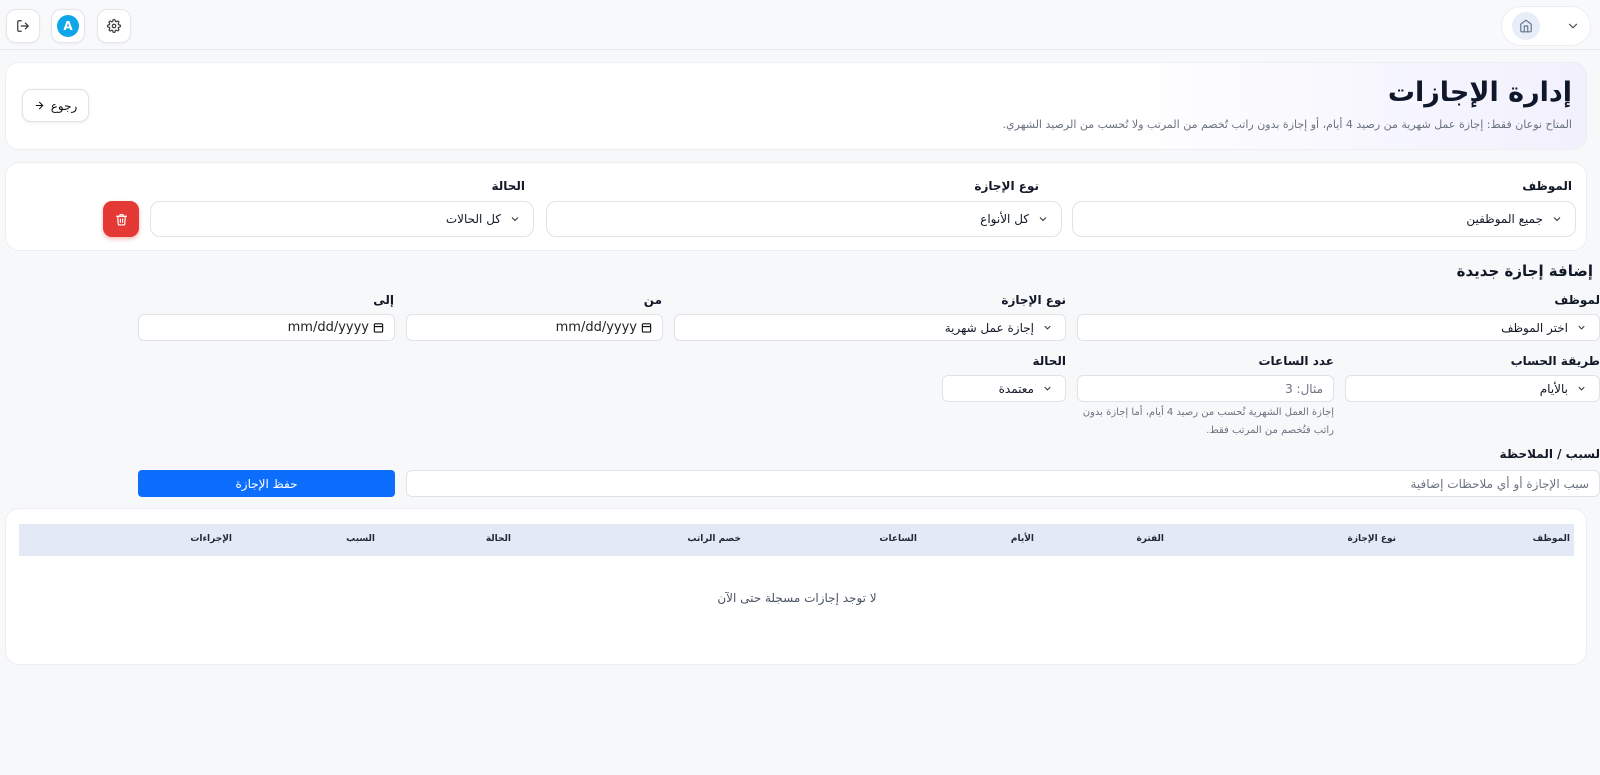 This screenshot has width=1600, height=775. What do you see at coordinates (1016, 388) in the screenshot?
I see `new-status-value: معتمدة` at bounding box center [1016, 388].